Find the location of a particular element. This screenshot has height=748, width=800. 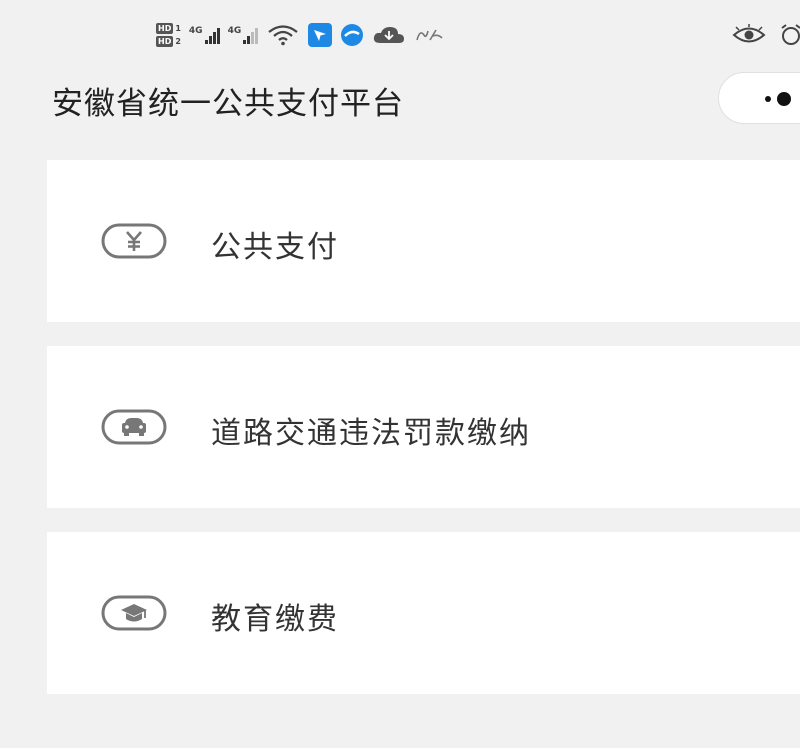

graduation-cap-icon is located at coordinates (134, 613).